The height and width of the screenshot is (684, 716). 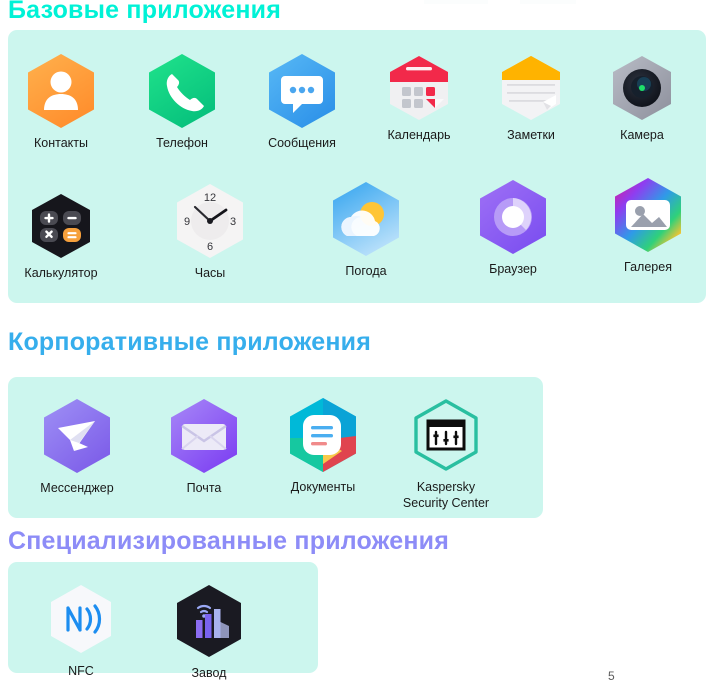 What do you see at coordinates (190, 342) in the screenshot?
I see `section-heading-corporate: Корпоративные приложения` at bounding box center [190, 342].